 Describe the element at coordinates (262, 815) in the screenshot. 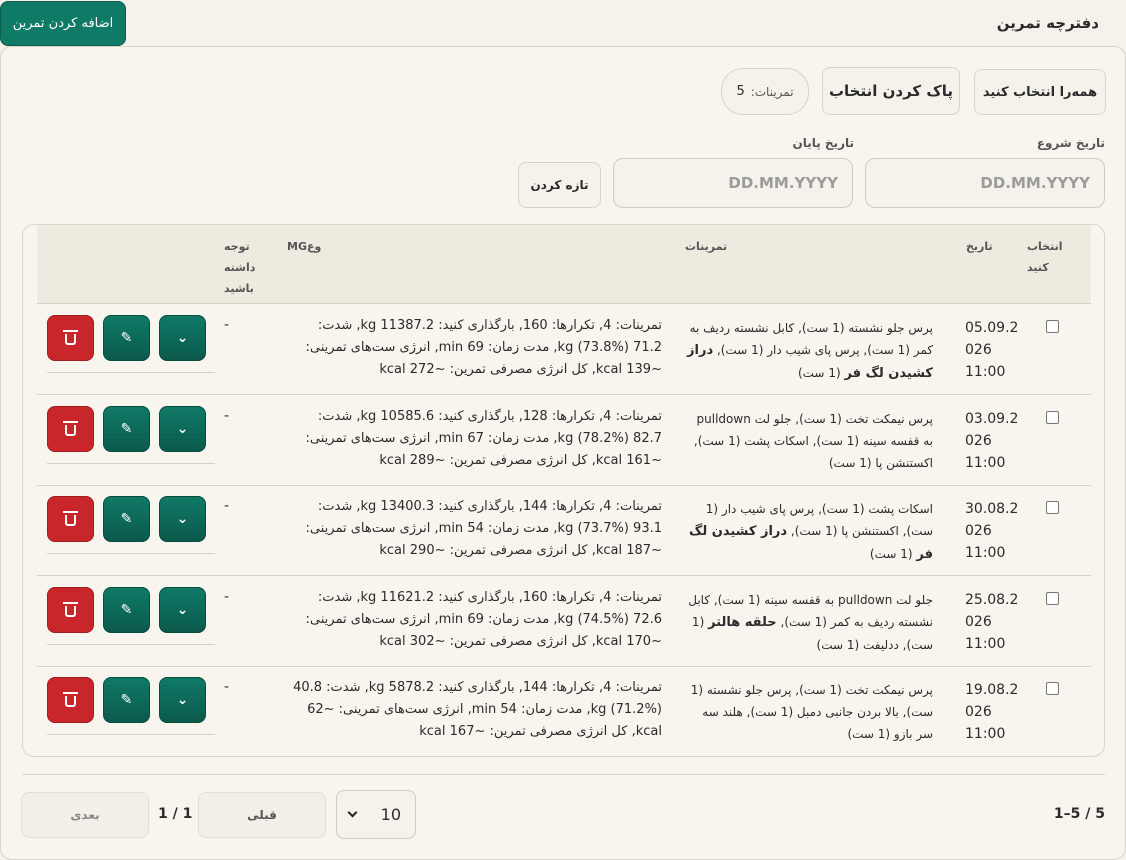

I see `previous-page-button: قبلی` at that location.